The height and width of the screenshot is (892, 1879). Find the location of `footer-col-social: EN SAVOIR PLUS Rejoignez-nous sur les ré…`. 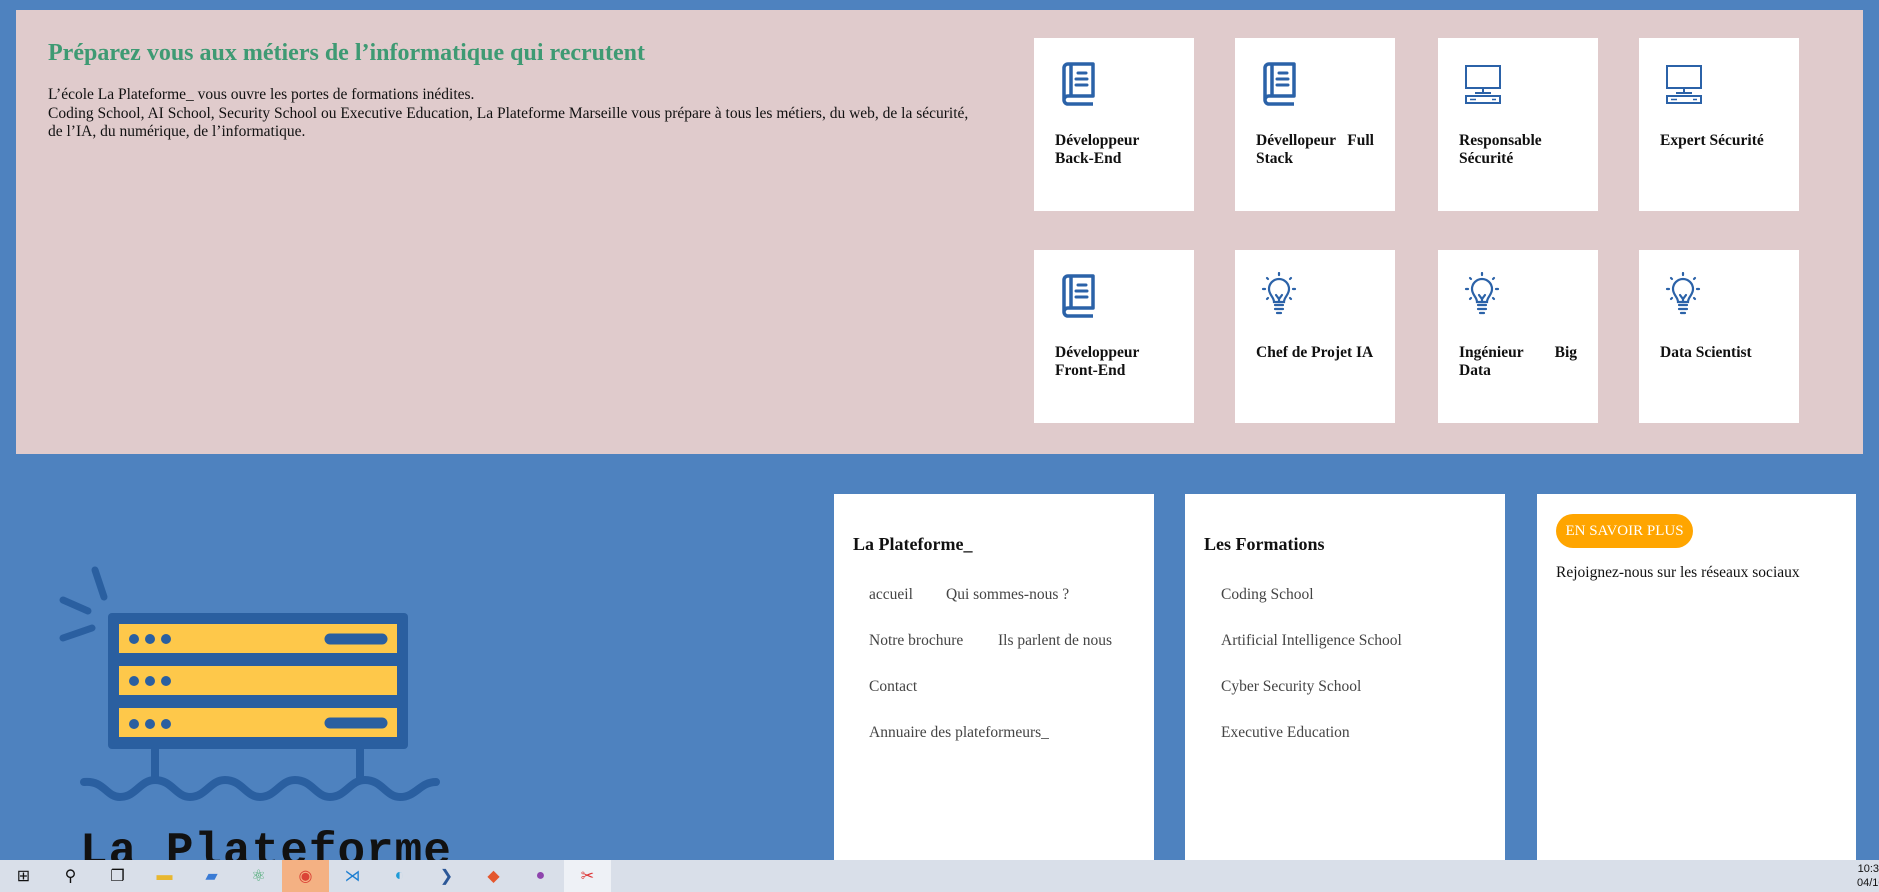

footer-col-social: EN SAVOIR PLUS Rejoignez-nous sur les ré… is located at coordinates (1696, 677).